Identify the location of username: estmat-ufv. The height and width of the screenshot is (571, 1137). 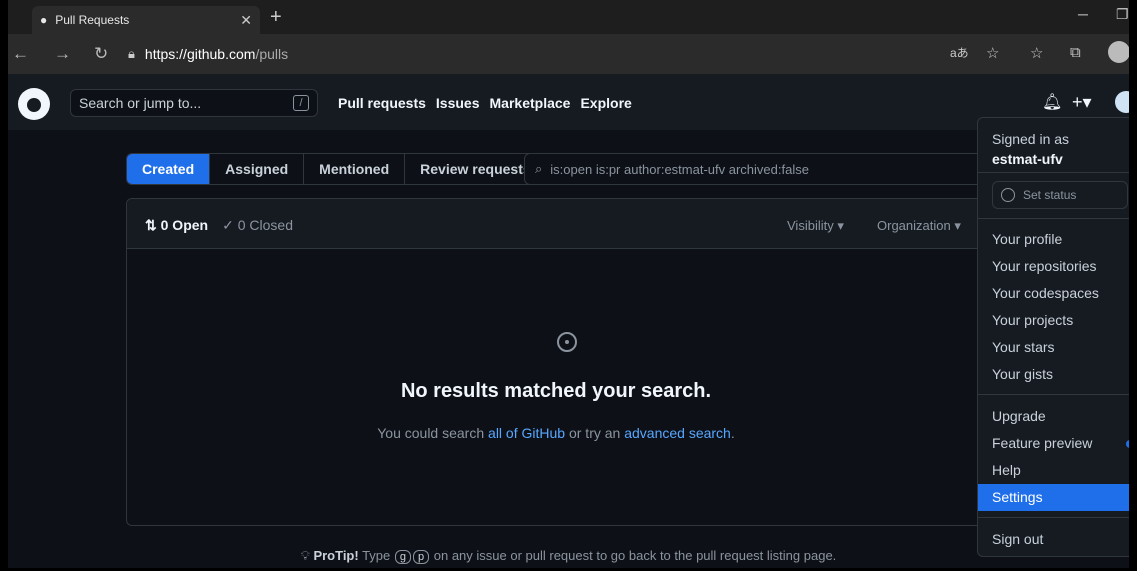
(1030, 159).